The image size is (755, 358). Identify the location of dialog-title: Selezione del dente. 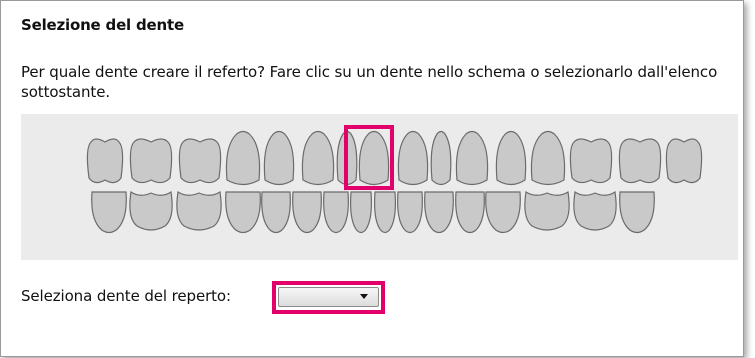
(102, 25).